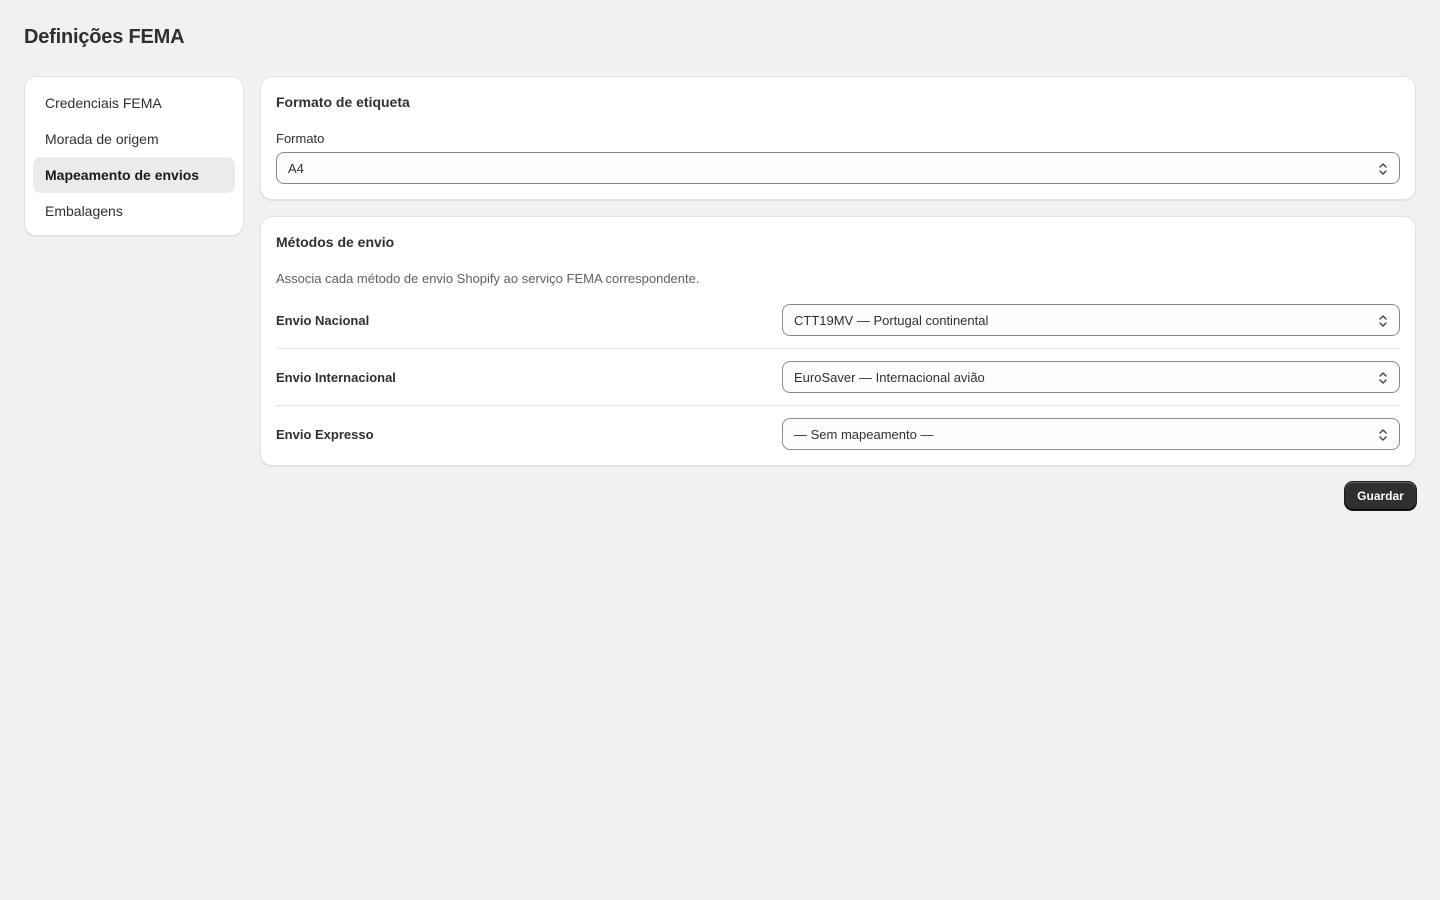  What do you see at coordinates (102, 139) in the screenshot?
I see `nav-item-label: Morada de origem` at bounding box center [102, 139].